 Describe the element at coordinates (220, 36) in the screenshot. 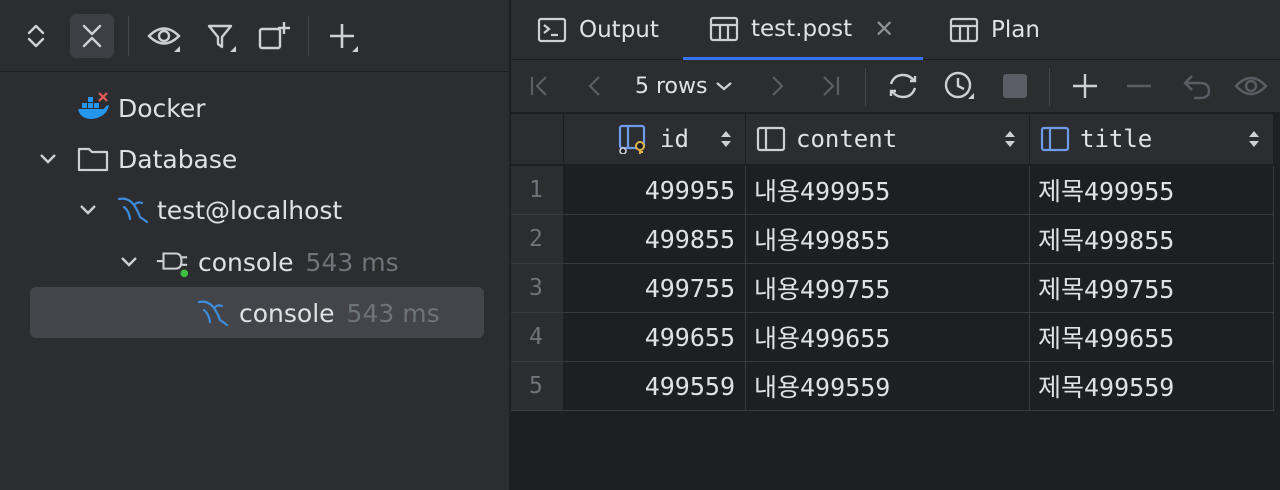

I see `filter-icon` at that location.